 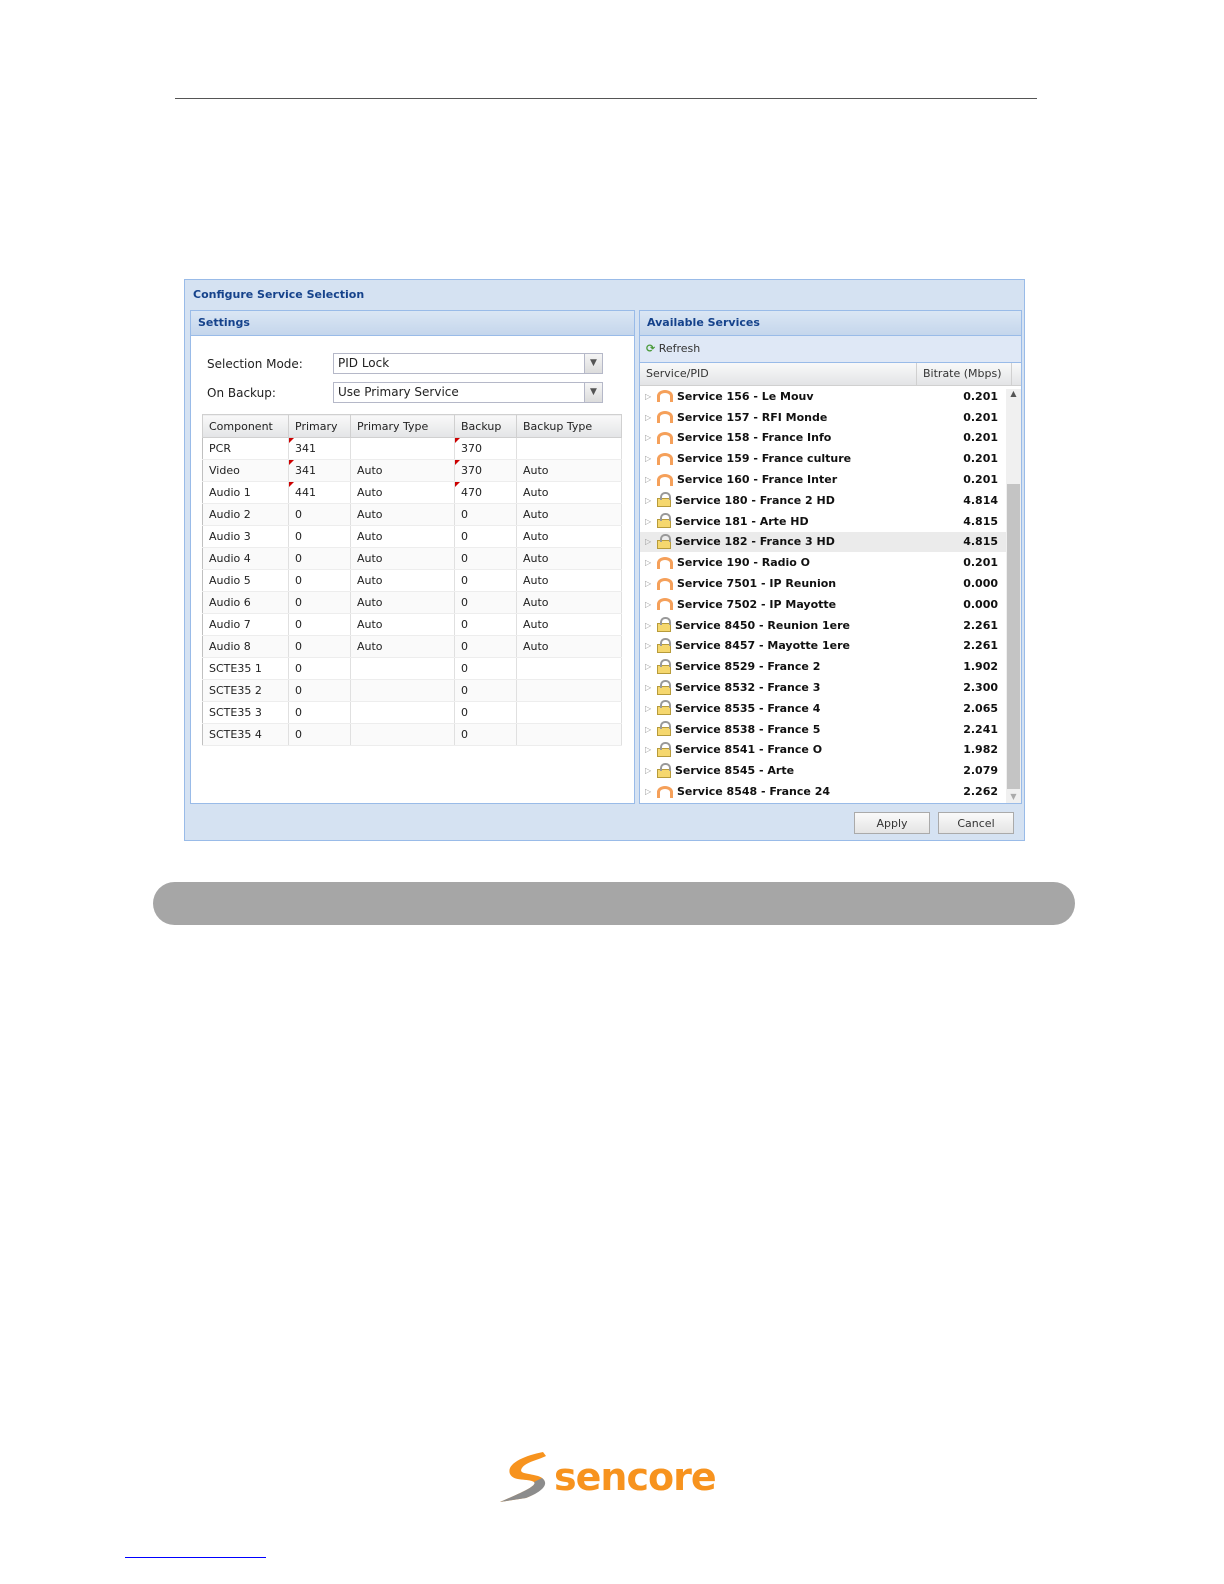 I want to click on service-row: ▷ Service 159 - France culture 0.201, so click(x=823, y=458).